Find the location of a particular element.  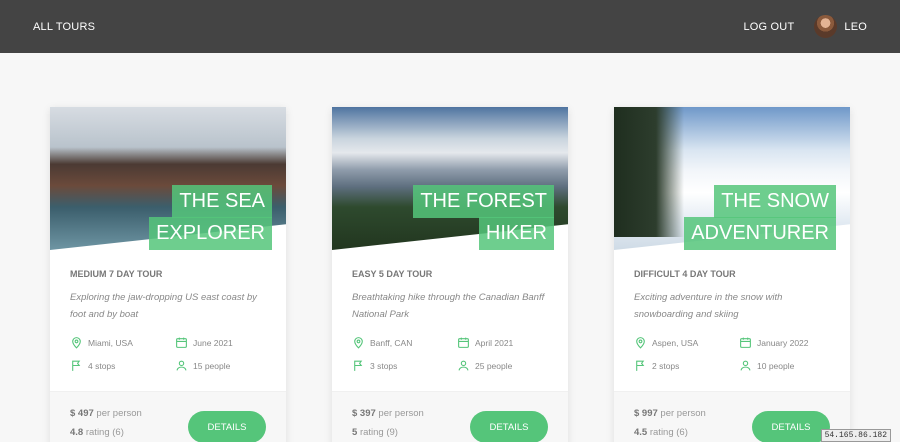

tour-title-line2: EXPLORER is located at coordinates (210, 233).